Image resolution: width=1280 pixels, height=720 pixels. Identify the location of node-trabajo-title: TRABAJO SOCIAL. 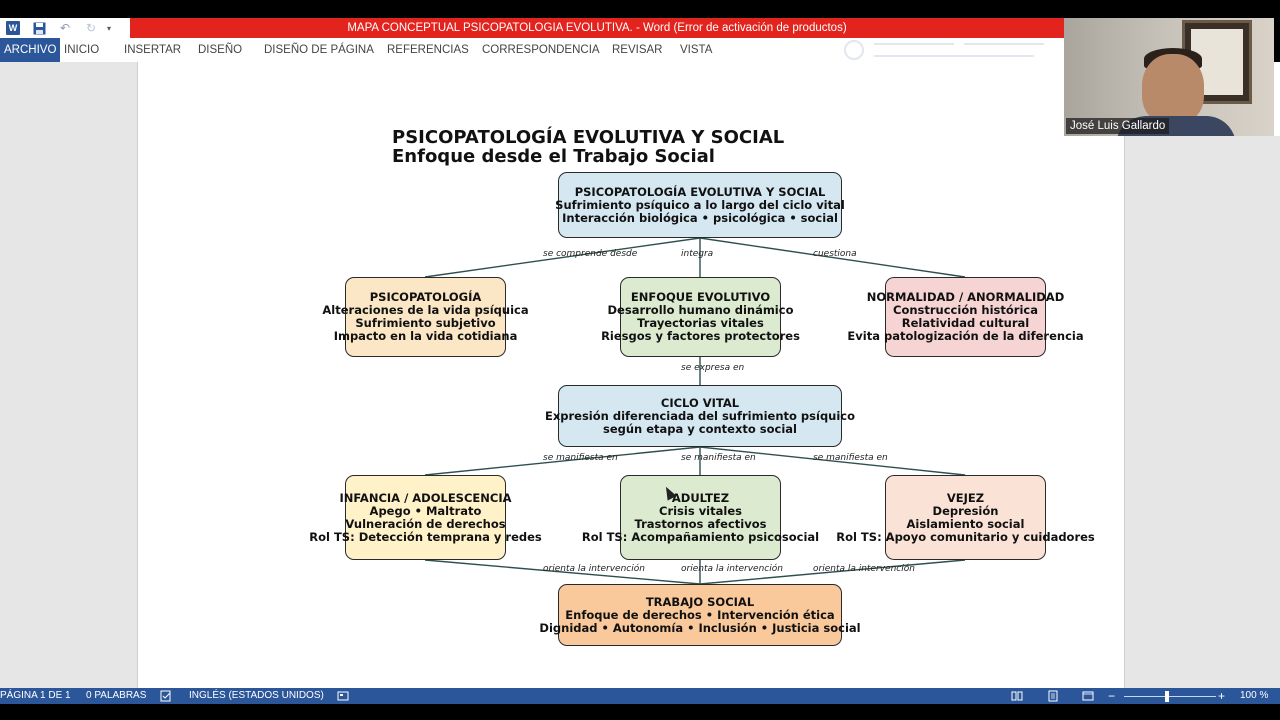
(700, 601).